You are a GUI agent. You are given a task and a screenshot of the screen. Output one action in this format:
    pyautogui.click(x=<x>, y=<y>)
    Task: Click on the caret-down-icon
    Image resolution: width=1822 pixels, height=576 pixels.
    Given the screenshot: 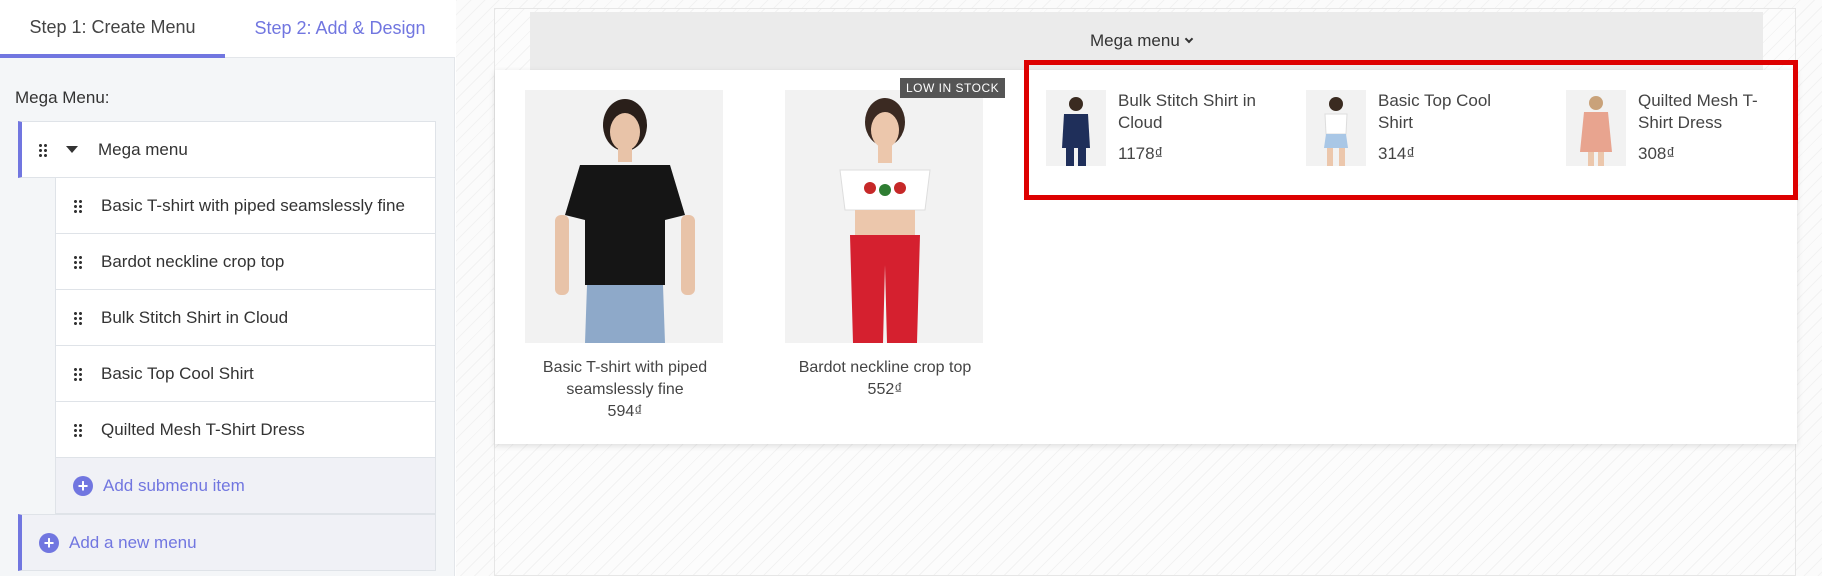 What is the action you would take?
    pyautogui.click(x=72, y=149)
    